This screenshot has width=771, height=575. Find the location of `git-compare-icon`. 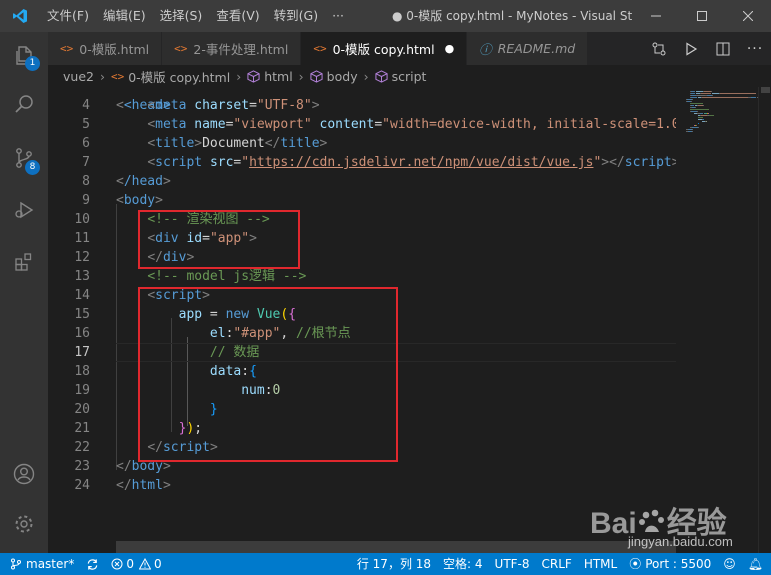

git-compare-icon is located at coordinates (659, 48).